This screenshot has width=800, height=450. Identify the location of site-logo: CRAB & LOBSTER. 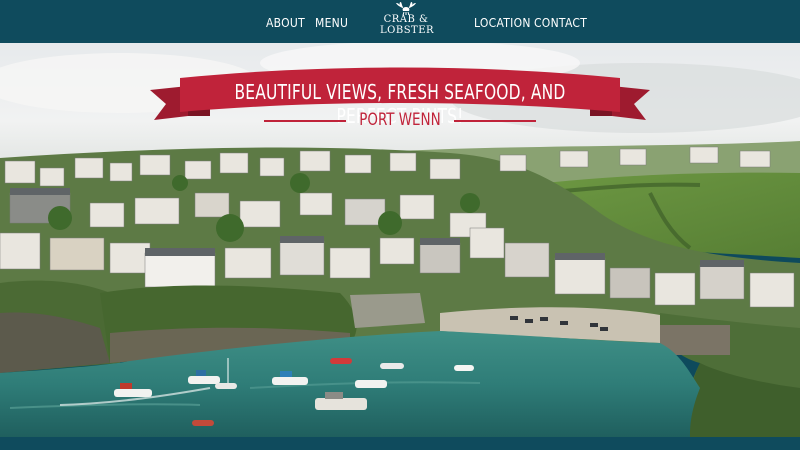
(407, 22).